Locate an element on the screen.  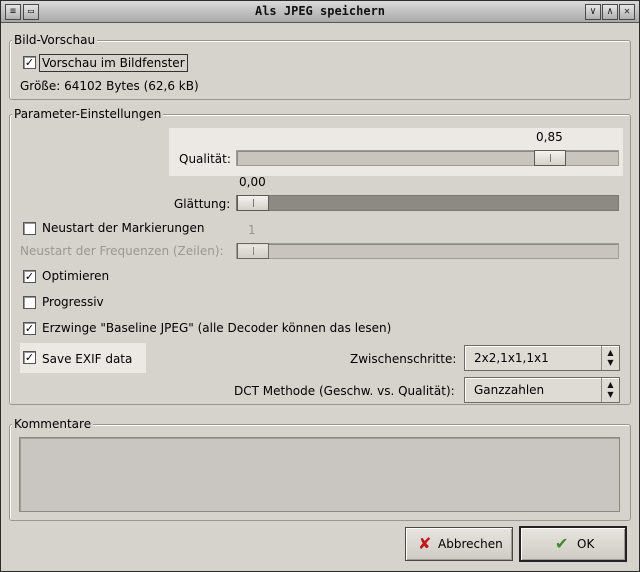
cancel-button-label: Abbrechen is located at coordinates (470, 544).